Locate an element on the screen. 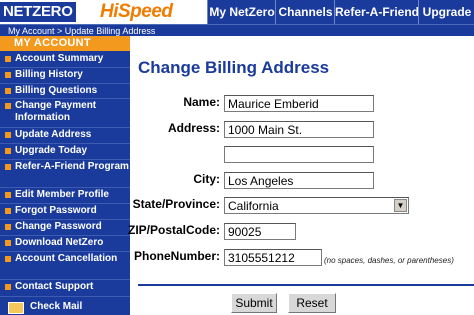 The width and height of the screenshot is (474, 315). name-field: Maurice Emberid is located at coordinates (299, 103).